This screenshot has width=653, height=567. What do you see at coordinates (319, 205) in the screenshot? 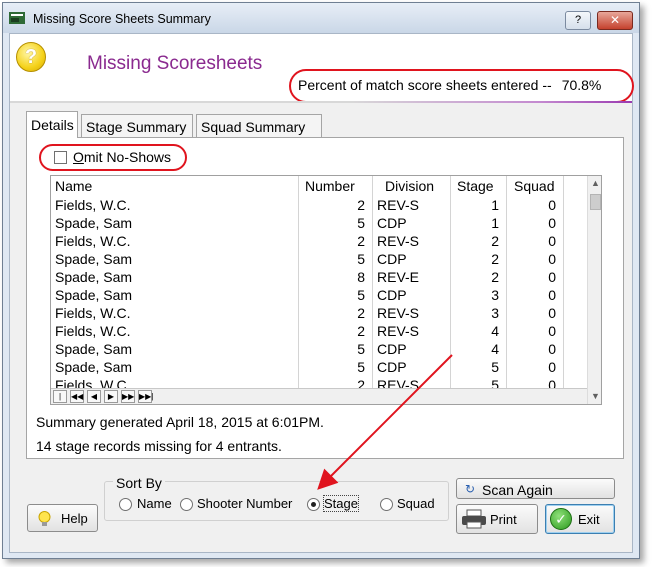
I see `table-row: Fields, W.C. 2 REV-S 1 0` at bounding box center [319, 205].